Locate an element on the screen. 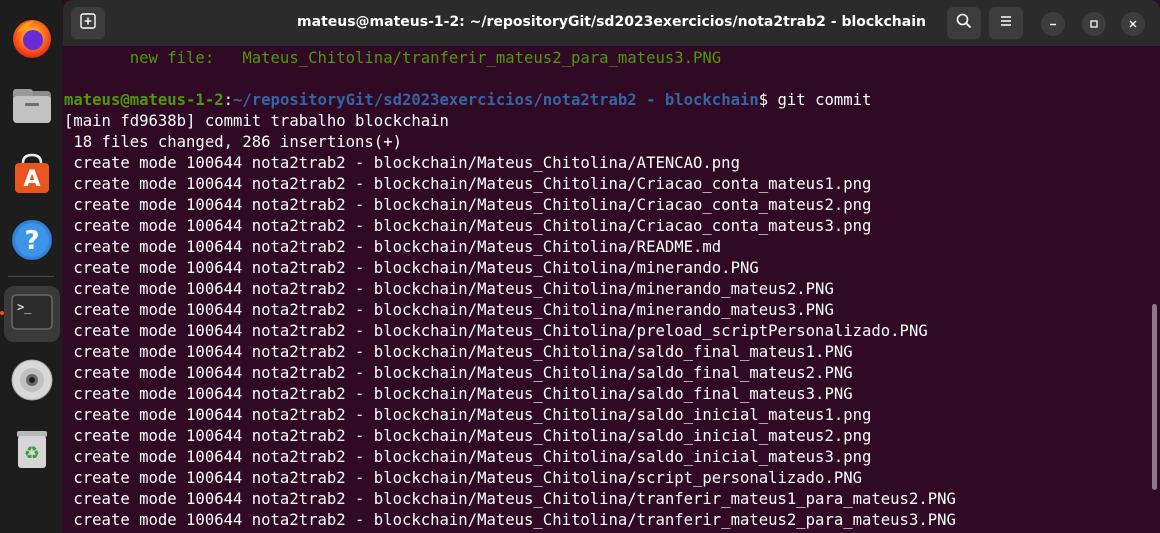  minimize-icon is located at coordinates (1053, 24).